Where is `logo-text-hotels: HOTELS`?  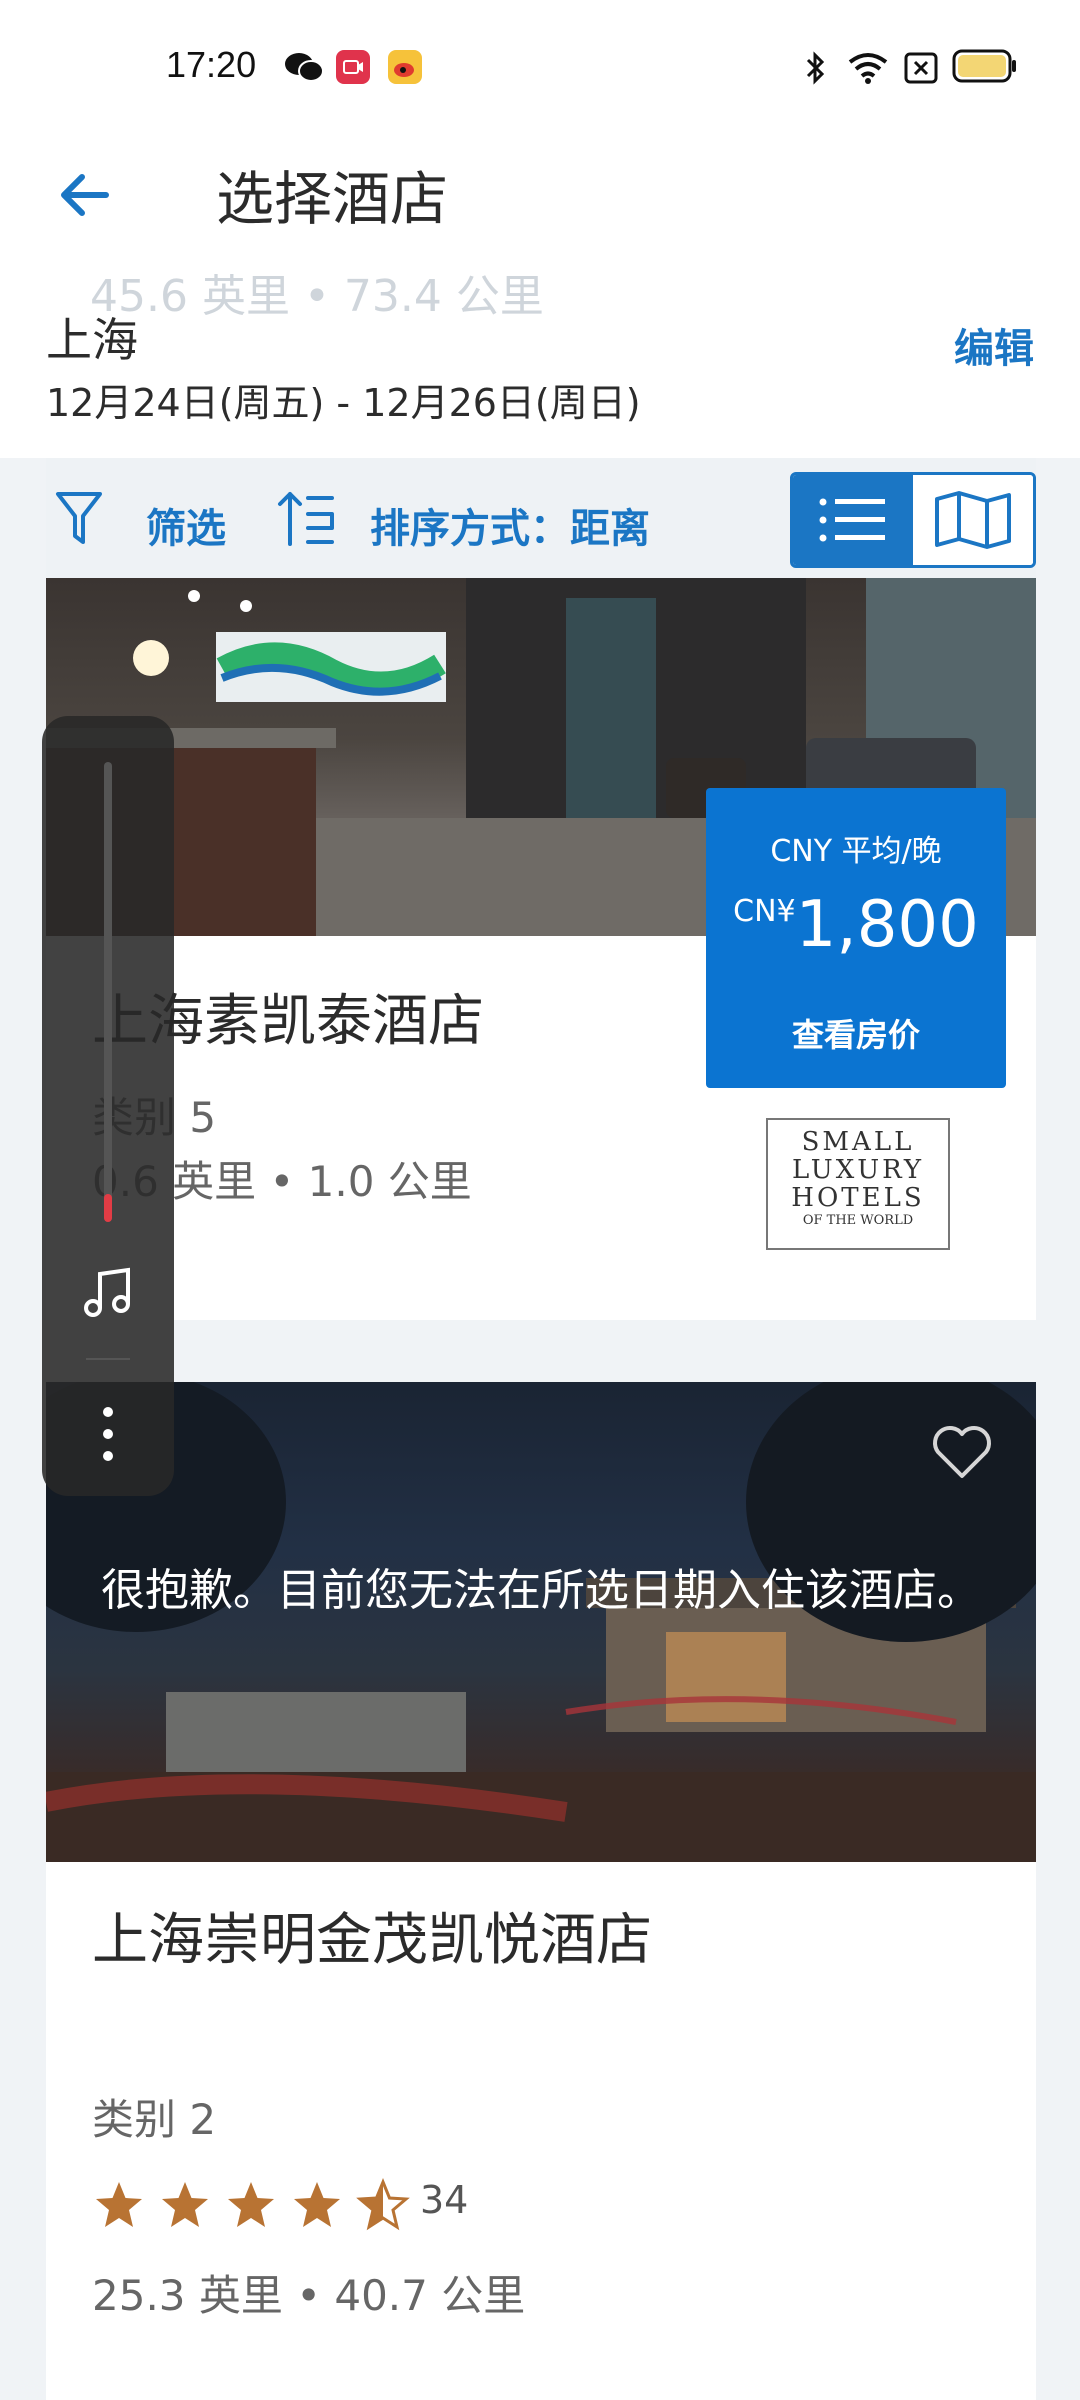
logo-text-hotels: HOTELS is located at coordinates (858, 1198).